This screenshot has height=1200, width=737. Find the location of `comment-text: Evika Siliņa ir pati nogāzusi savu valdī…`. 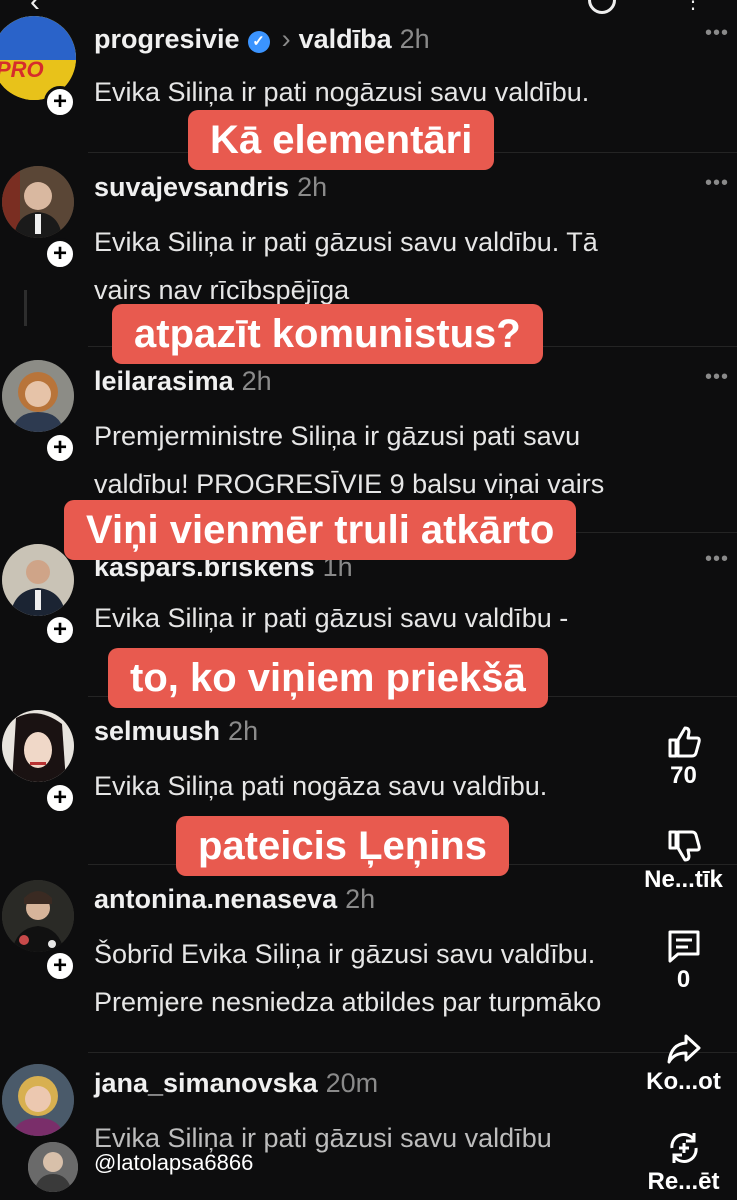

comment-text: Evika Siliņa ir pati nogāzusi savu valdī… is located at coordinates (342, 92).